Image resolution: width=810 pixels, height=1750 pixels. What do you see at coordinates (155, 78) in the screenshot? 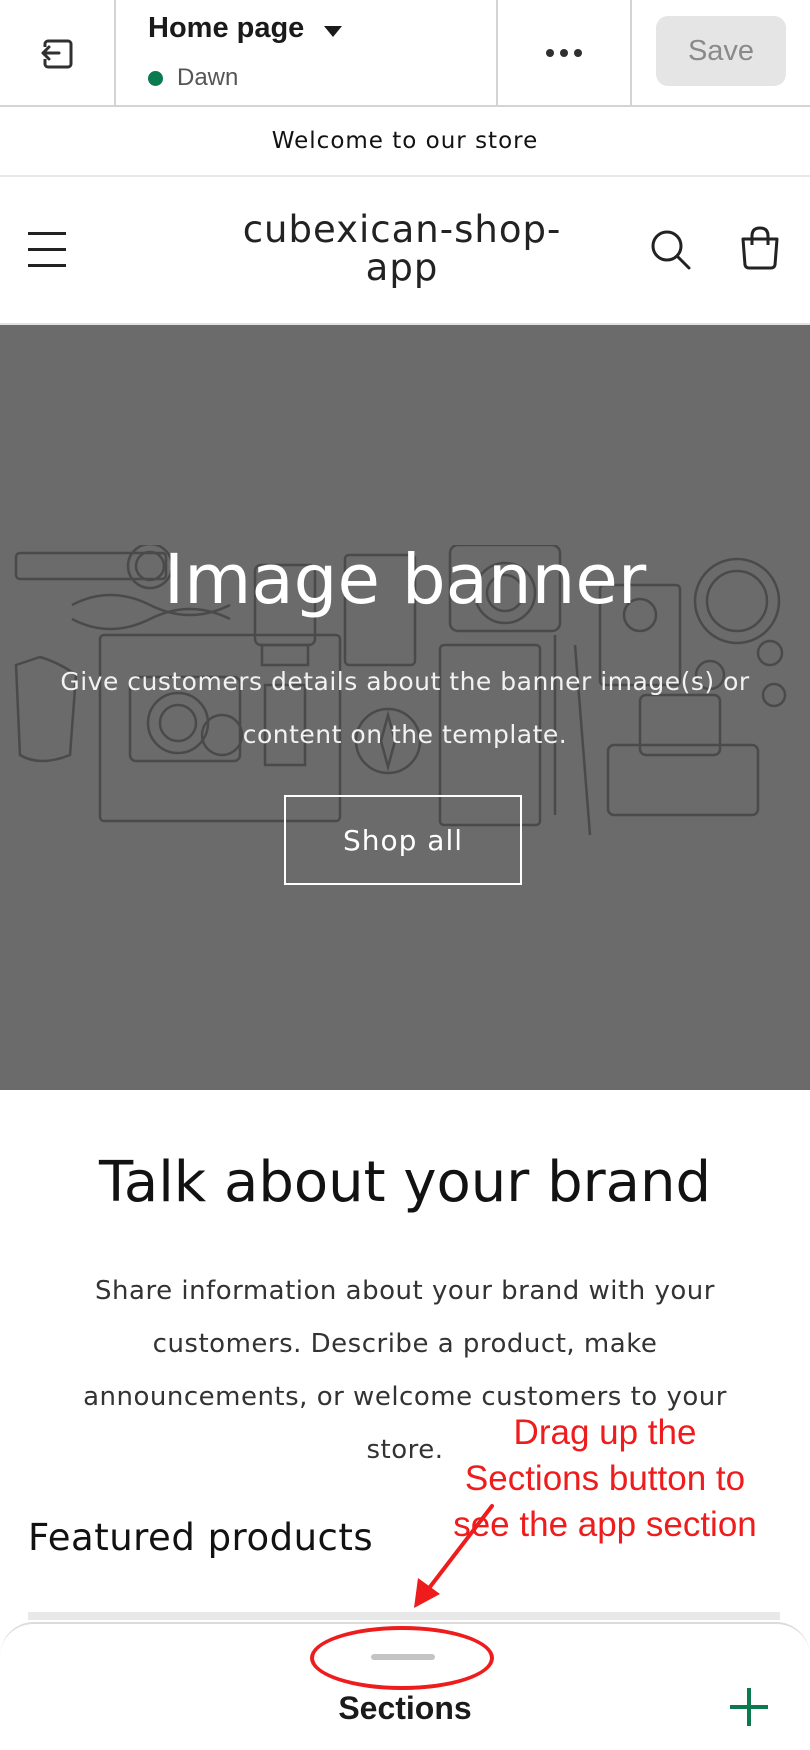
I see `status-dot` at bounding box center [155, 78].